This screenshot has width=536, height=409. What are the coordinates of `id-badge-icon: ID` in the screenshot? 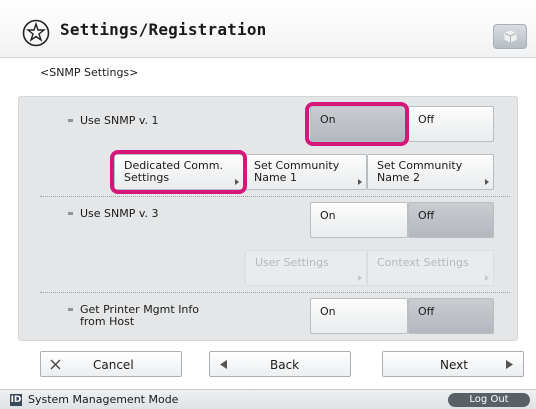 It's located at (16, 400).